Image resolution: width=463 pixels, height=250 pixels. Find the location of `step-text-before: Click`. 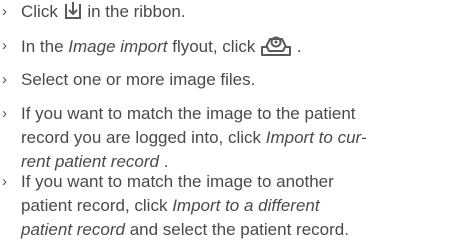

step-text-before: Click is located at coordinates (39, 11).